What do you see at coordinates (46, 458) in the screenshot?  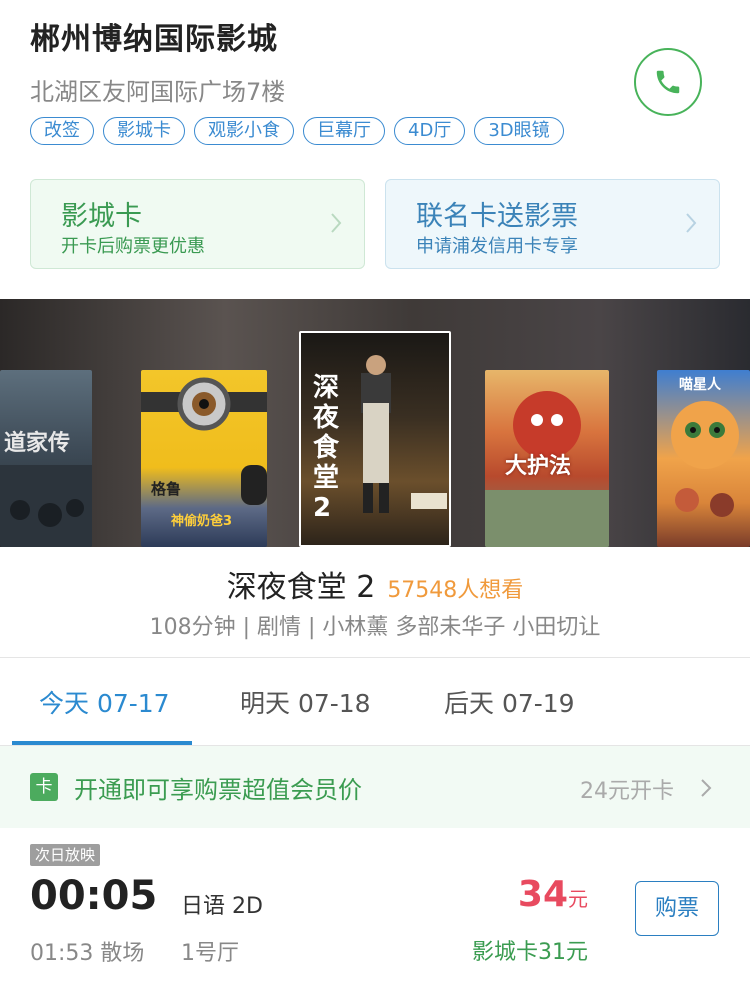 I see `movie-poster: 道家传` at bounding box center [46, 458].